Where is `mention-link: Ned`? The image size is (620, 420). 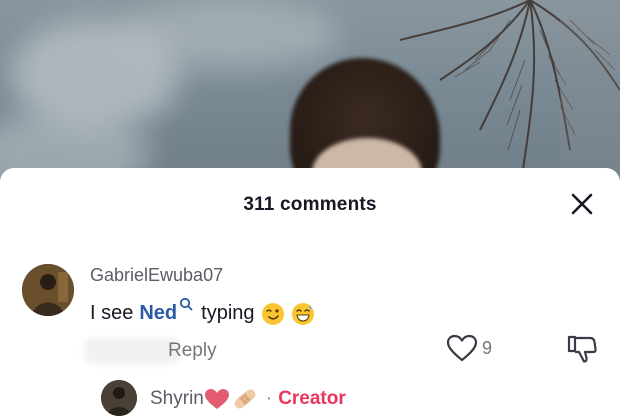 mention-link: Ned is located at coordinates (158, 313).